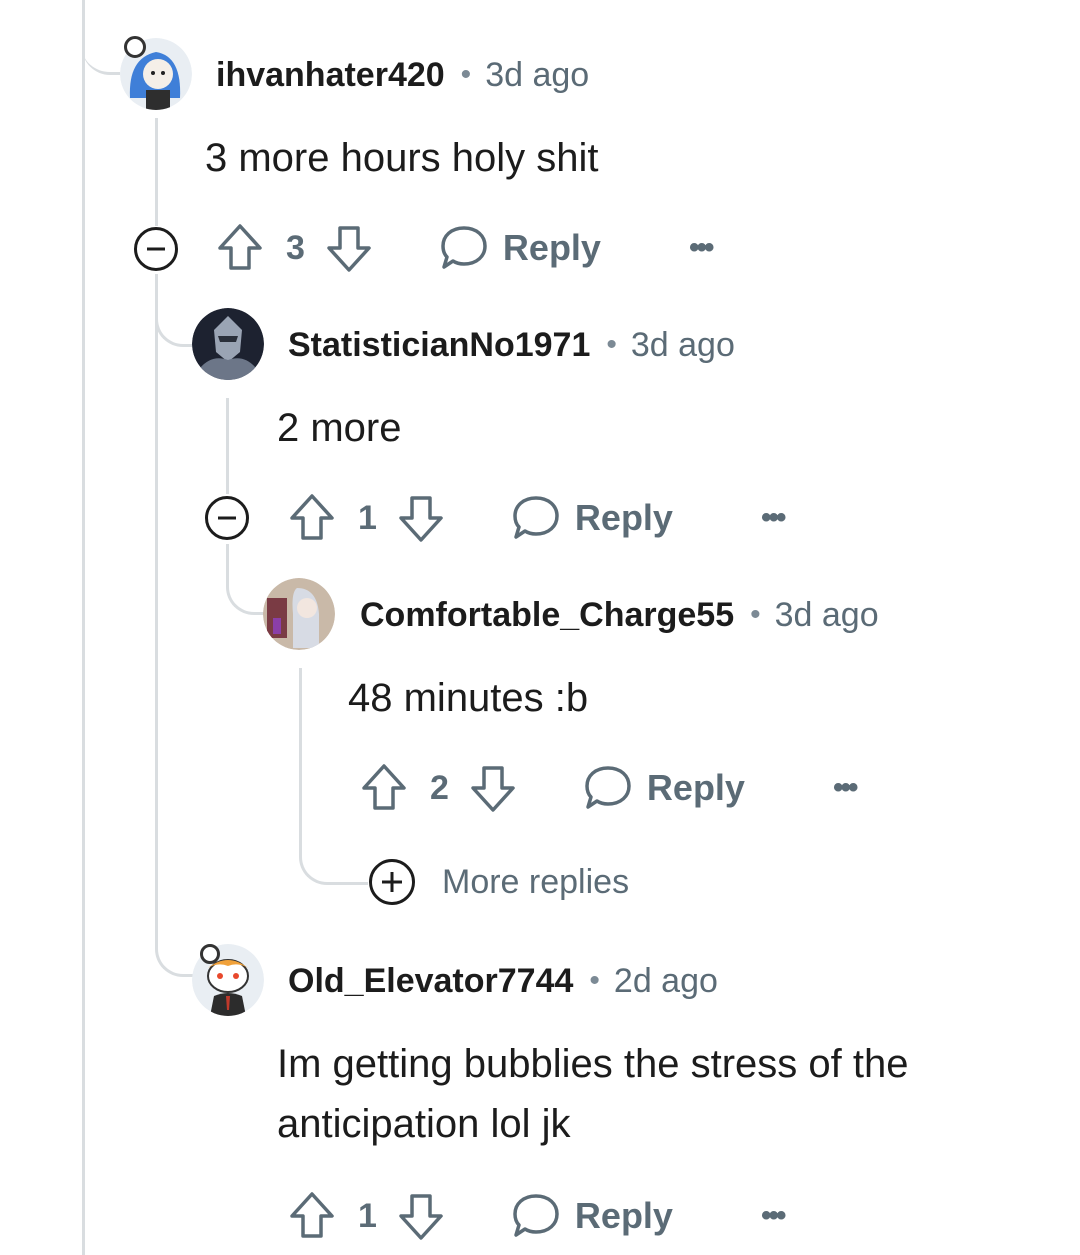 This screenshot has width=1080, height=1255. I want to click on comment-line: 2 more, so click(339, 428).